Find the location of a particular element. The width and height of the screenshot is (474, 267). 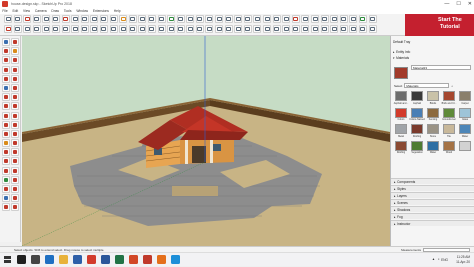

tape-measure-icon is located at coordinates (103, 19).